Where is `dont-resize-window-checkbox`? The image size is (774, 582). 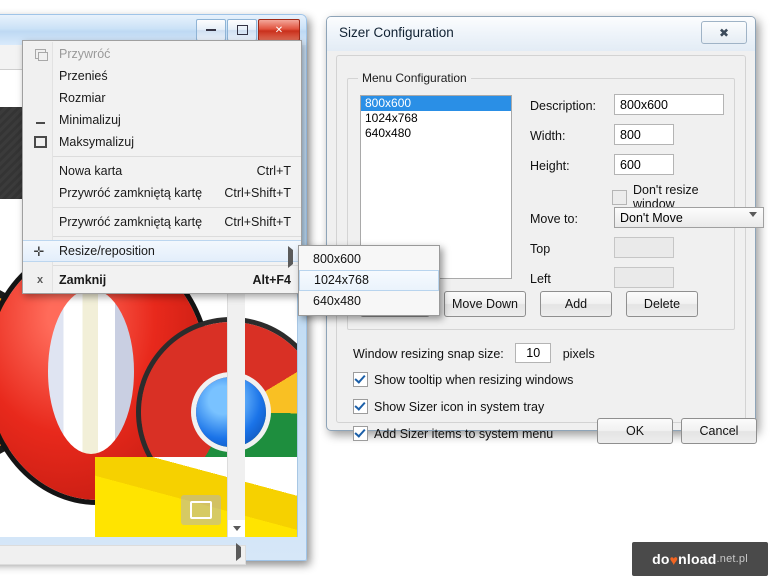 dont-resize-window-checkbox is located at coordinates (619, 197).